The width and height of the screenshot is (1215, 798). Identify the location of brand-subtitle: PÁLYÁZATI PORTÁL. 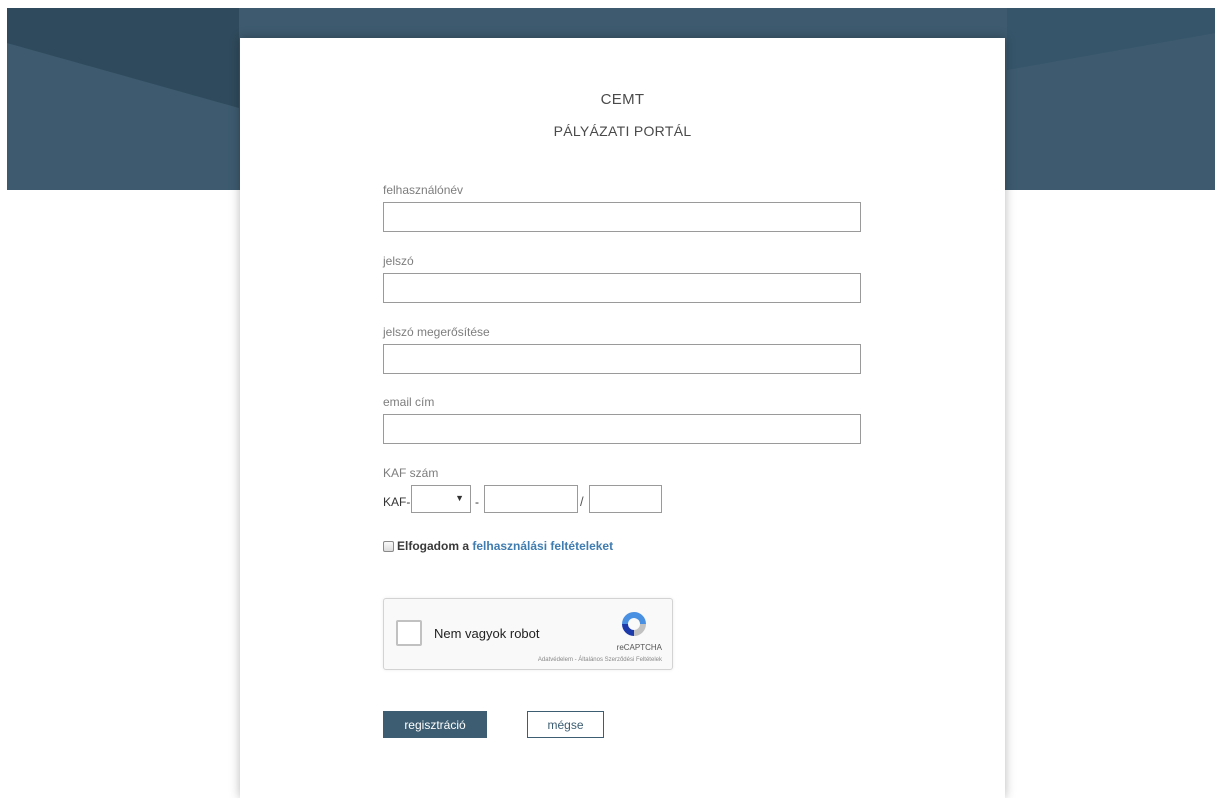
(622, 131).